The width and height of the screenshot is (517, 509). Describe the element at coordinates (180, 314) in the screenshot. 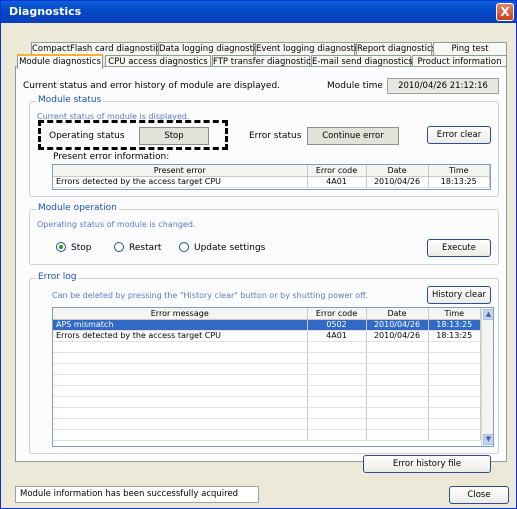

I see `column-error-message: Error message` at that location.